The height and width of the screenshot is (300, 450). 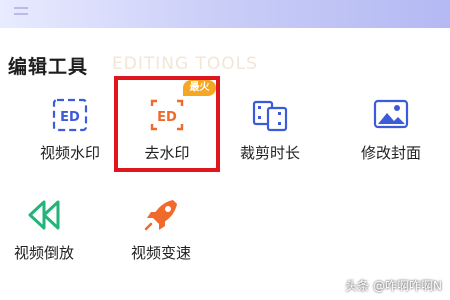 What do you see at coordinates (69, 153) in the screenshot?
I see `tool-label: 视频水印` at bounding box center [69, 153].